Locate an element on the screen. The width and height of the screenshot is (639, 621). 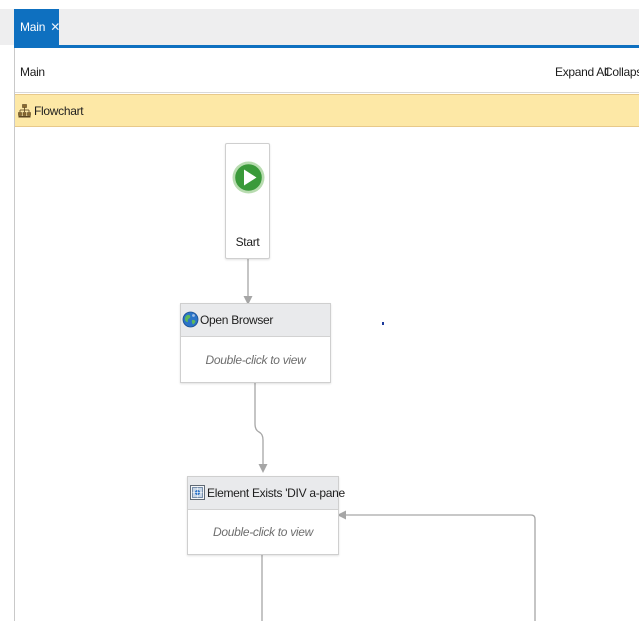
open-browser-activity: Open Browser Double-click to view is located at coordinates (255, 343).